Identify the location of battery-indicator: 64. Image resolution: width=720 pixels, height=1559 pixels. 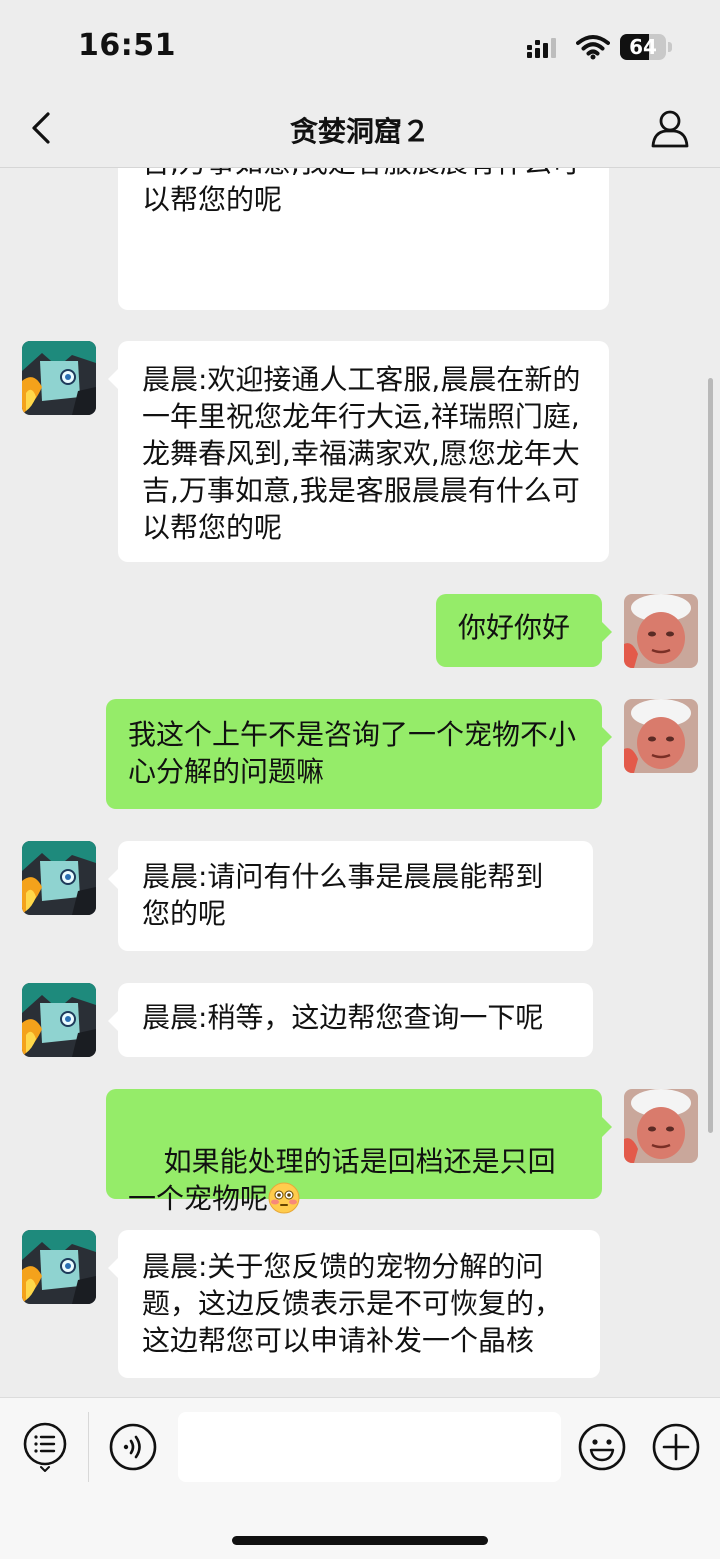
(646, 47).